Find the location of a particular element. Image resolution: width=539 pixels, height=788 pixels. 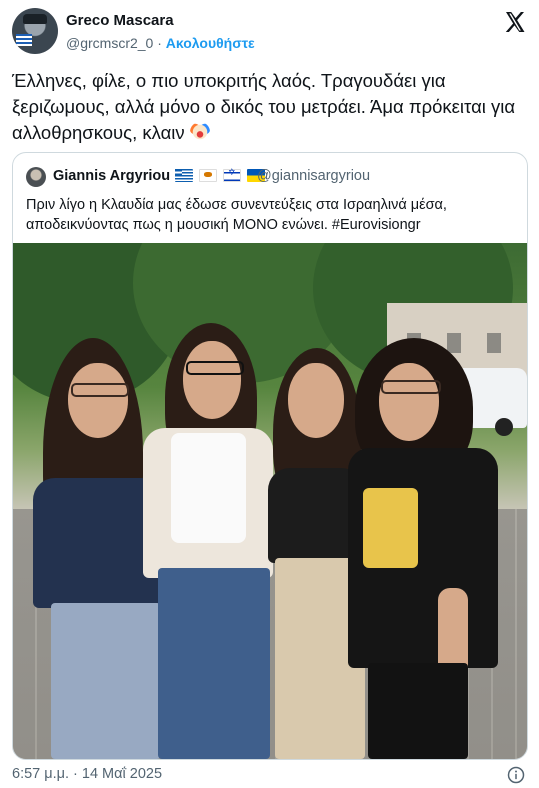

x-logo-icon is located at coordinates (515, 22).